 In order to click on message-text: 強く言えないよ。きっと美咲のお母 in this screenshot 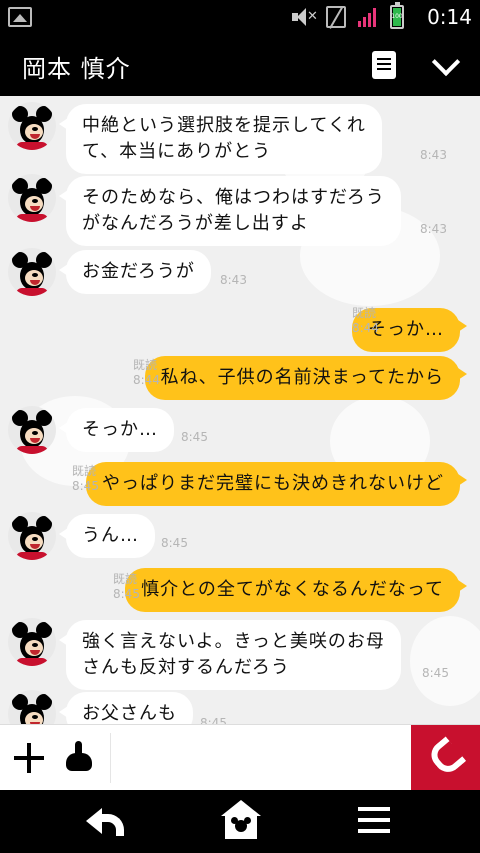, I will do `click(233, 641)`.